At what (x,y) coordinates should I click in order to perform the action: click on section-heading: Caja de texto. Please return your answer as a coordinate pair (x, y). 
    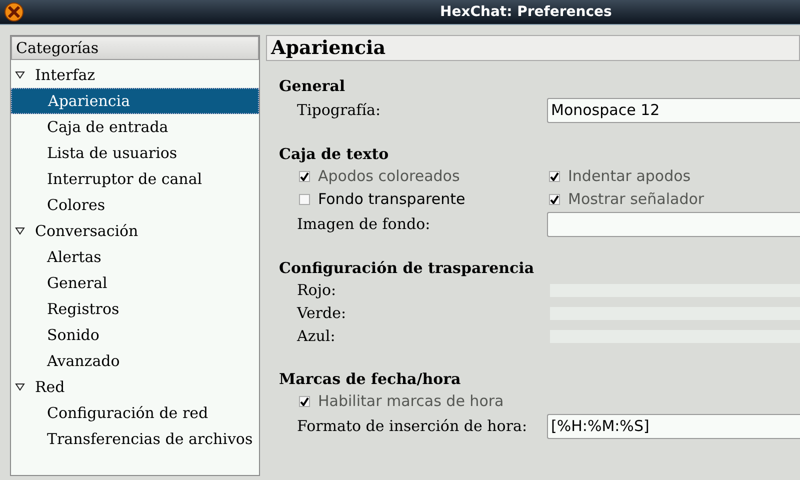
    Looking at the image, I should click on (334, 154).